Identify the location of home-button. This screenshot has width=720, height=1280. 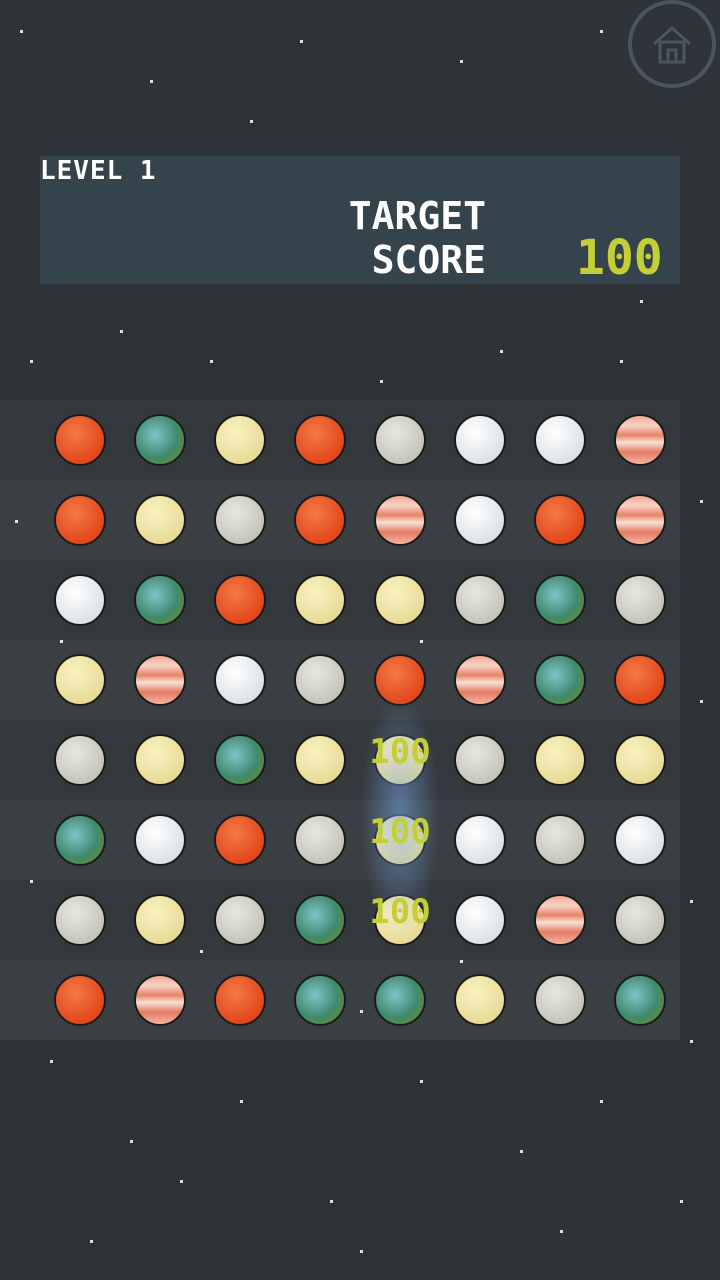
(672, 44).